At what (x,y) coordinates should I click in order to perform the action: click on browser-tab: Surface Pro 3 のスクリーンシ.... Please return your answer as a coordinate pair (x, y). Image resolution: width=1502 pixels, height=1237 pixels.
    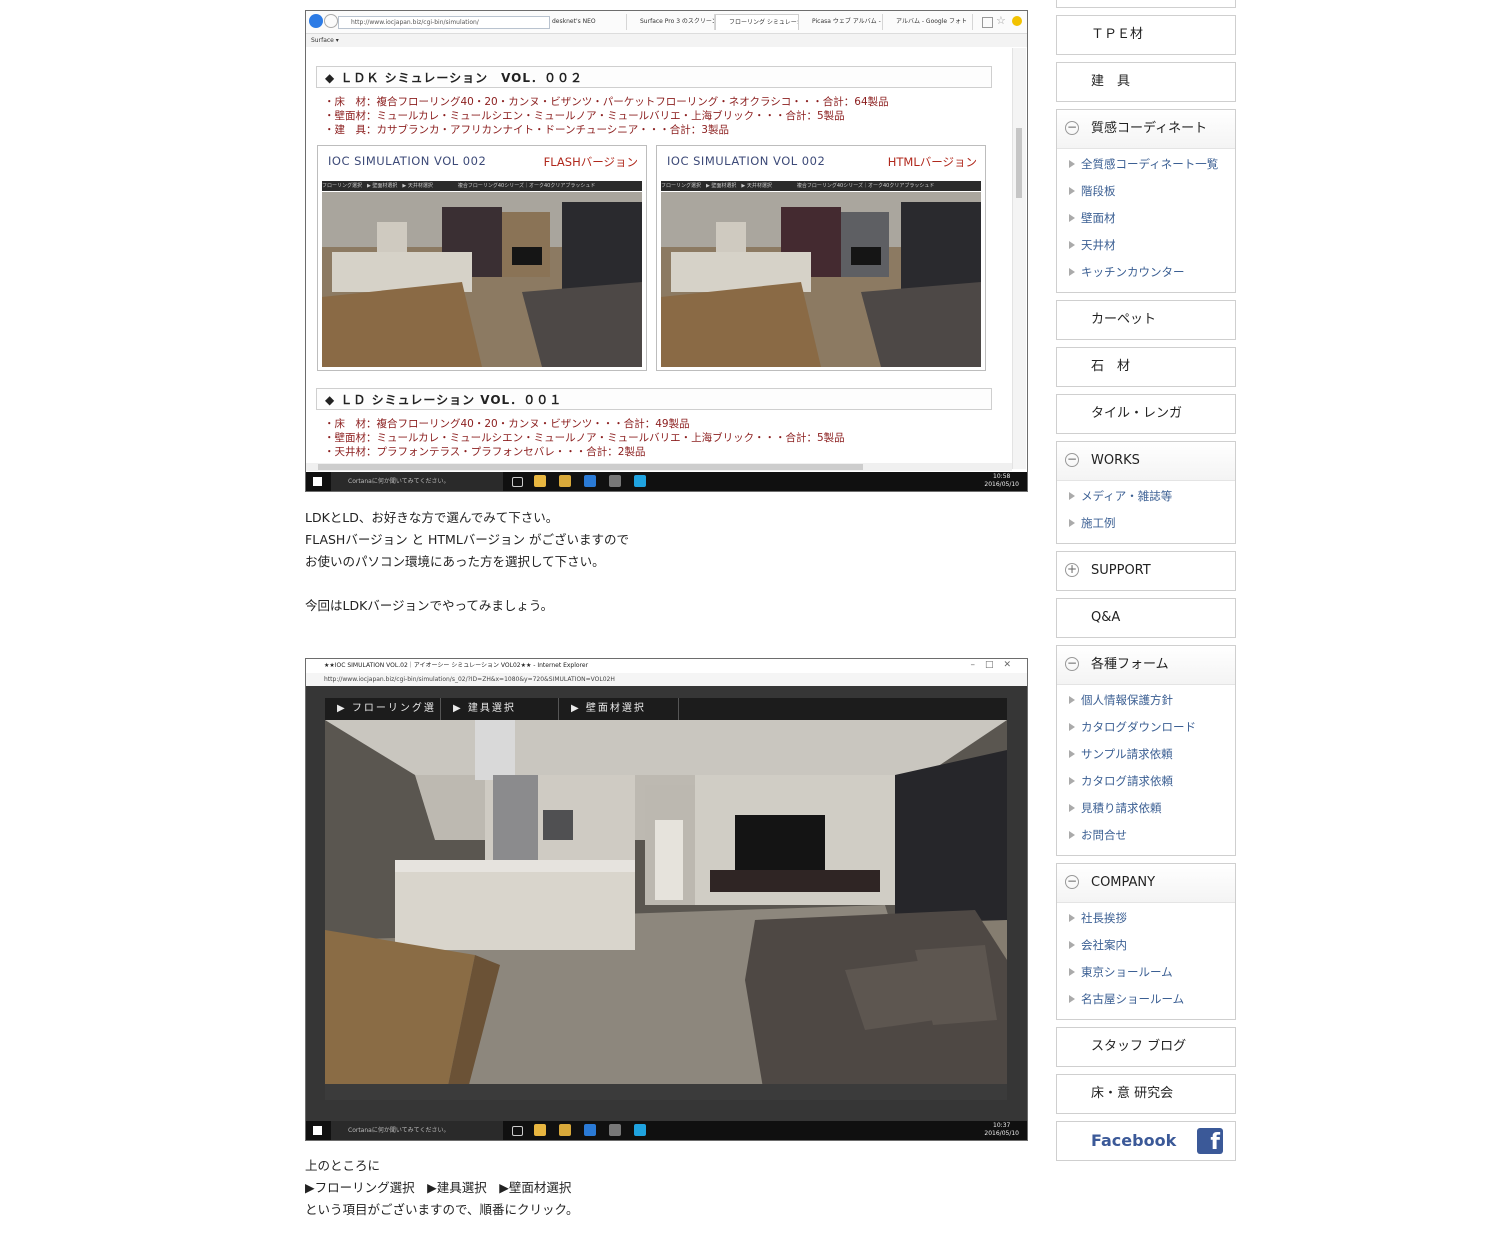
    Looking at the image, I should click on (671, 22).